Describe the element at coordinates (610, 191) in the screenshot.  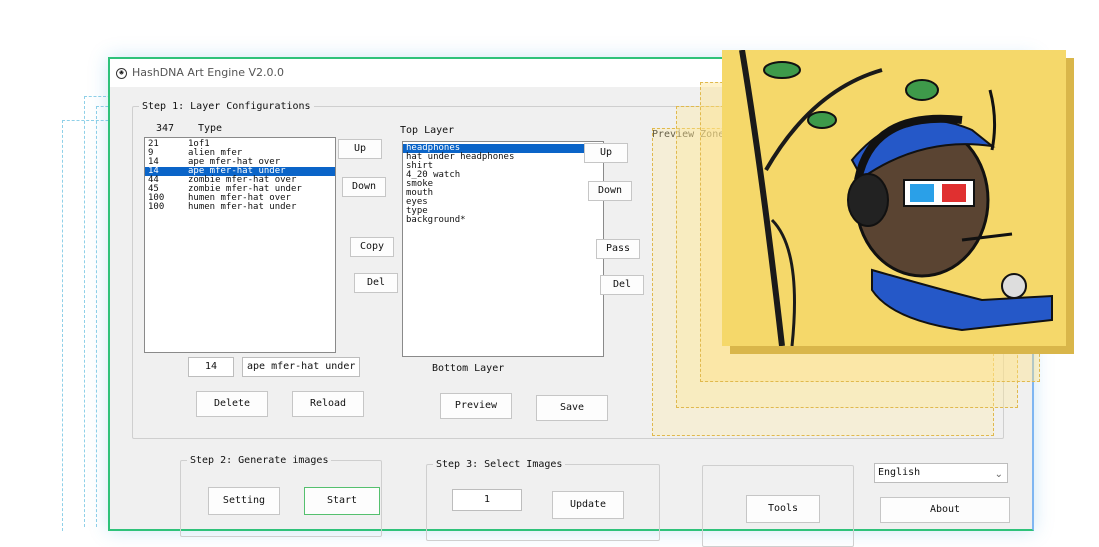
I see `layer-down-button: Down` at that location.